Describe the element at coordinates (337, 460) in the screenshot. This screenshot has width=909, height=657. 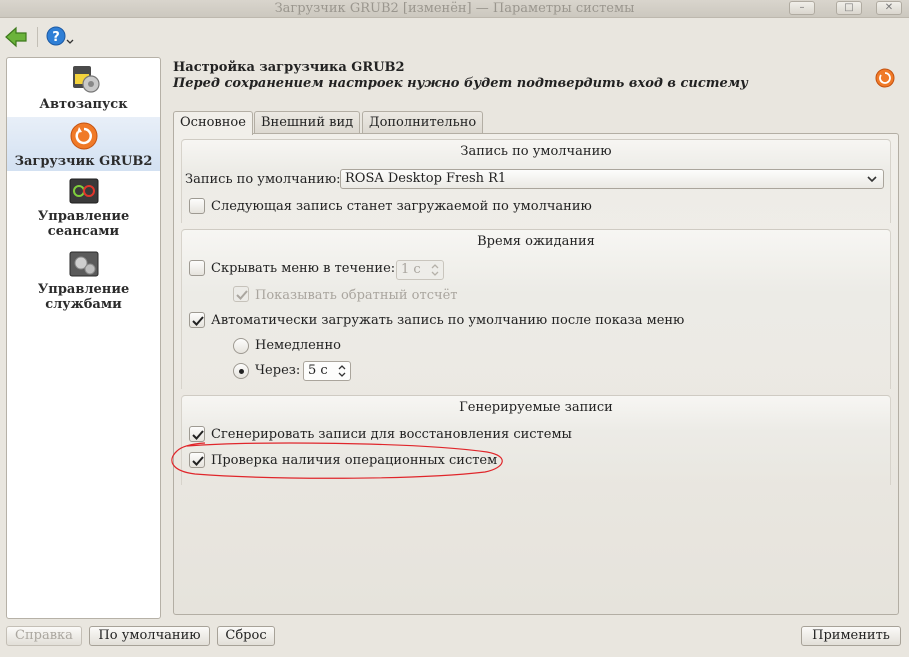
I see `annotation-ellipse` at that location.